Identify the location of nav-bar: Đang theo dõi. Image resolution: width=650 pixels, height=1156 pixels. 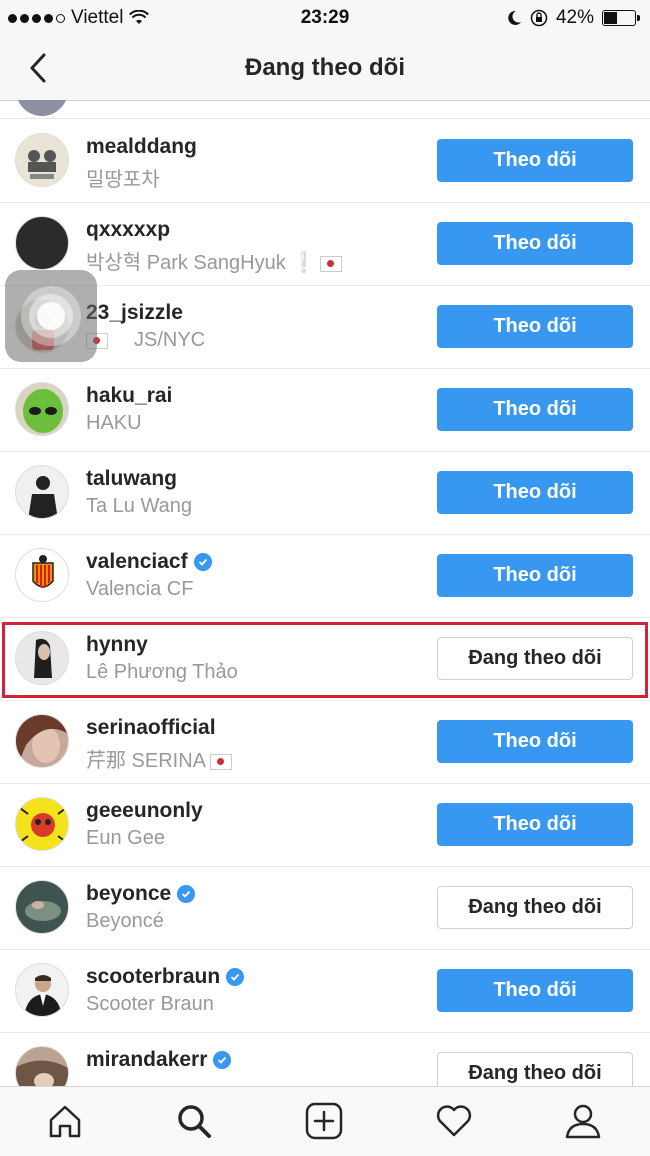
(325, 68).